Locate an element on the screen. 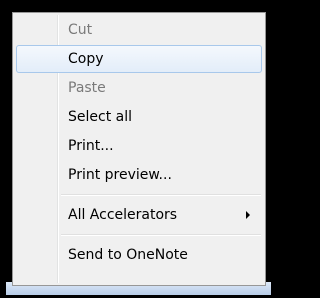 The width and height of the screenshot is (320, 298). menu-item-all-accelerators: All Accelerators is located at coordinates (139, 215).